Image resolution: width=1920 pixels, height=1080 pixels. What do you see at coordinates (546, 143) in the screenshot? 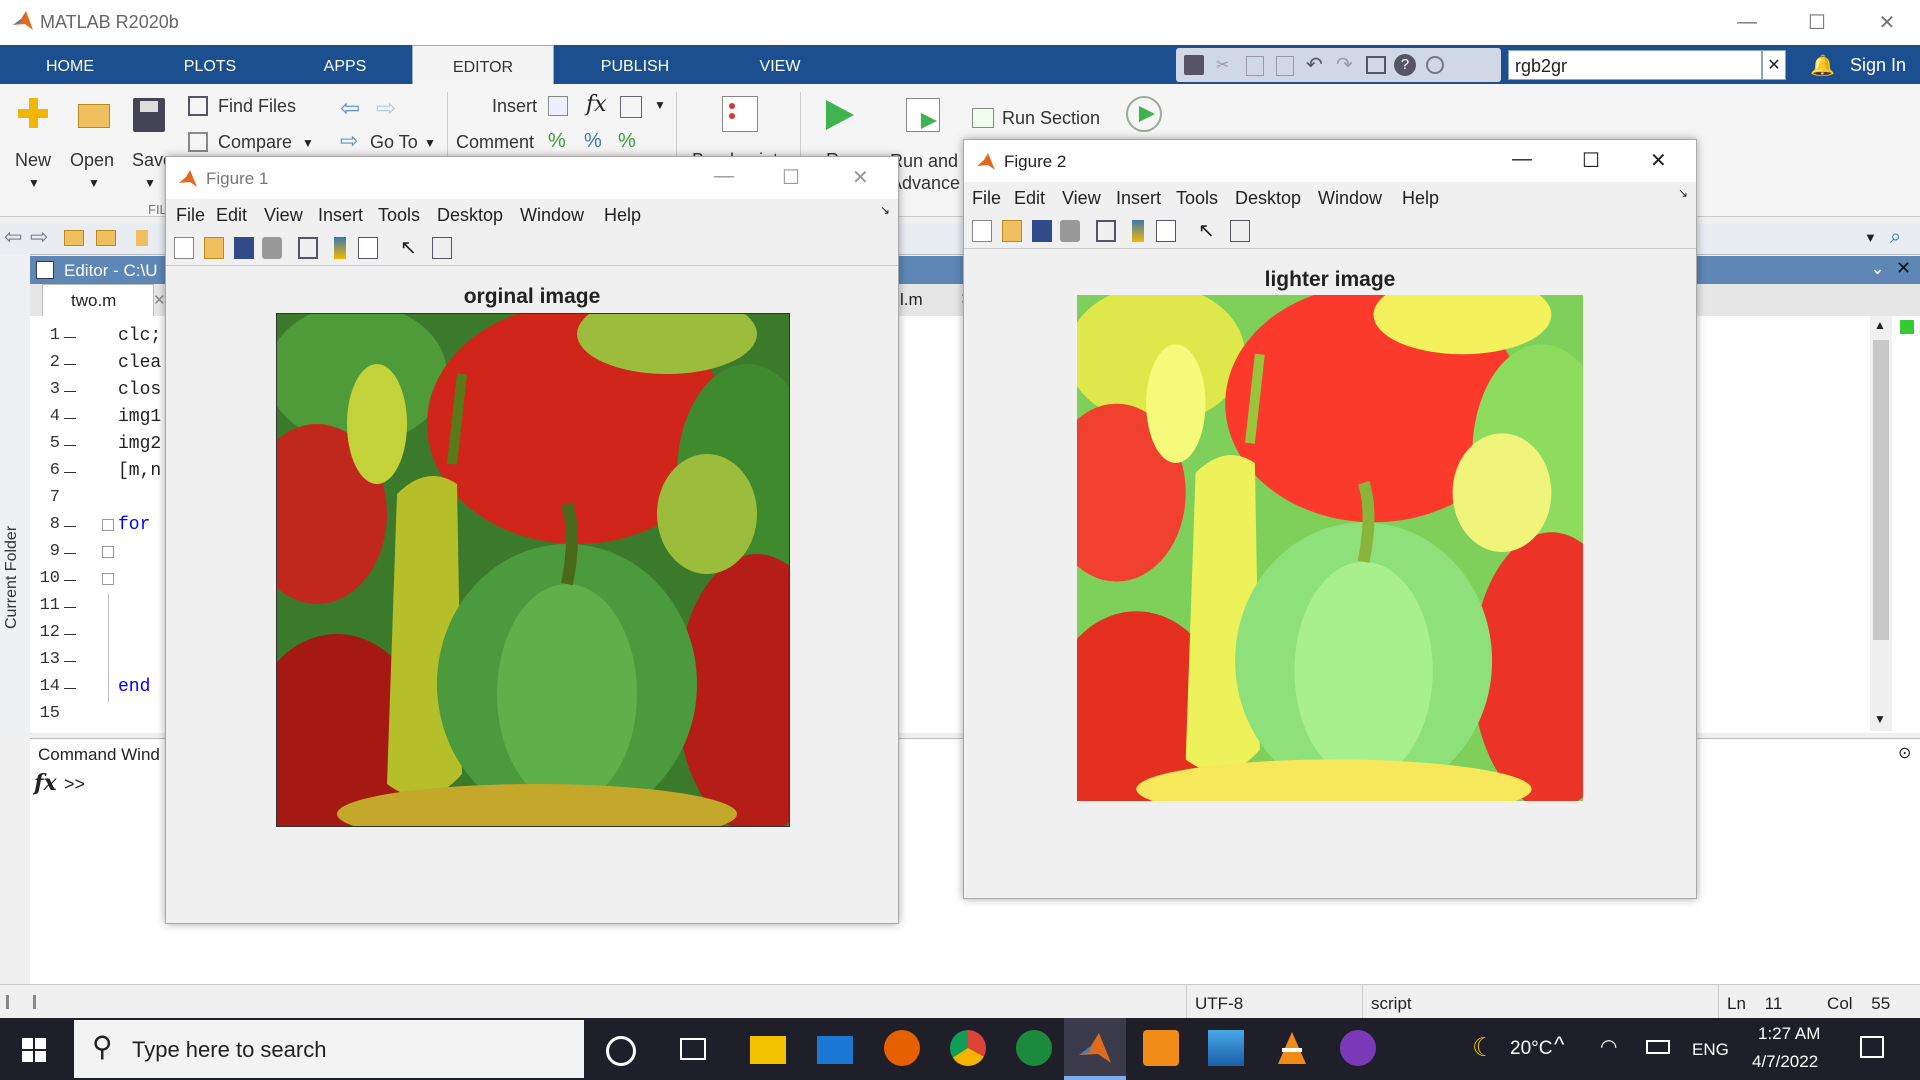
I see `comment-button: Comment % % %` at bounding box center [546, 143].